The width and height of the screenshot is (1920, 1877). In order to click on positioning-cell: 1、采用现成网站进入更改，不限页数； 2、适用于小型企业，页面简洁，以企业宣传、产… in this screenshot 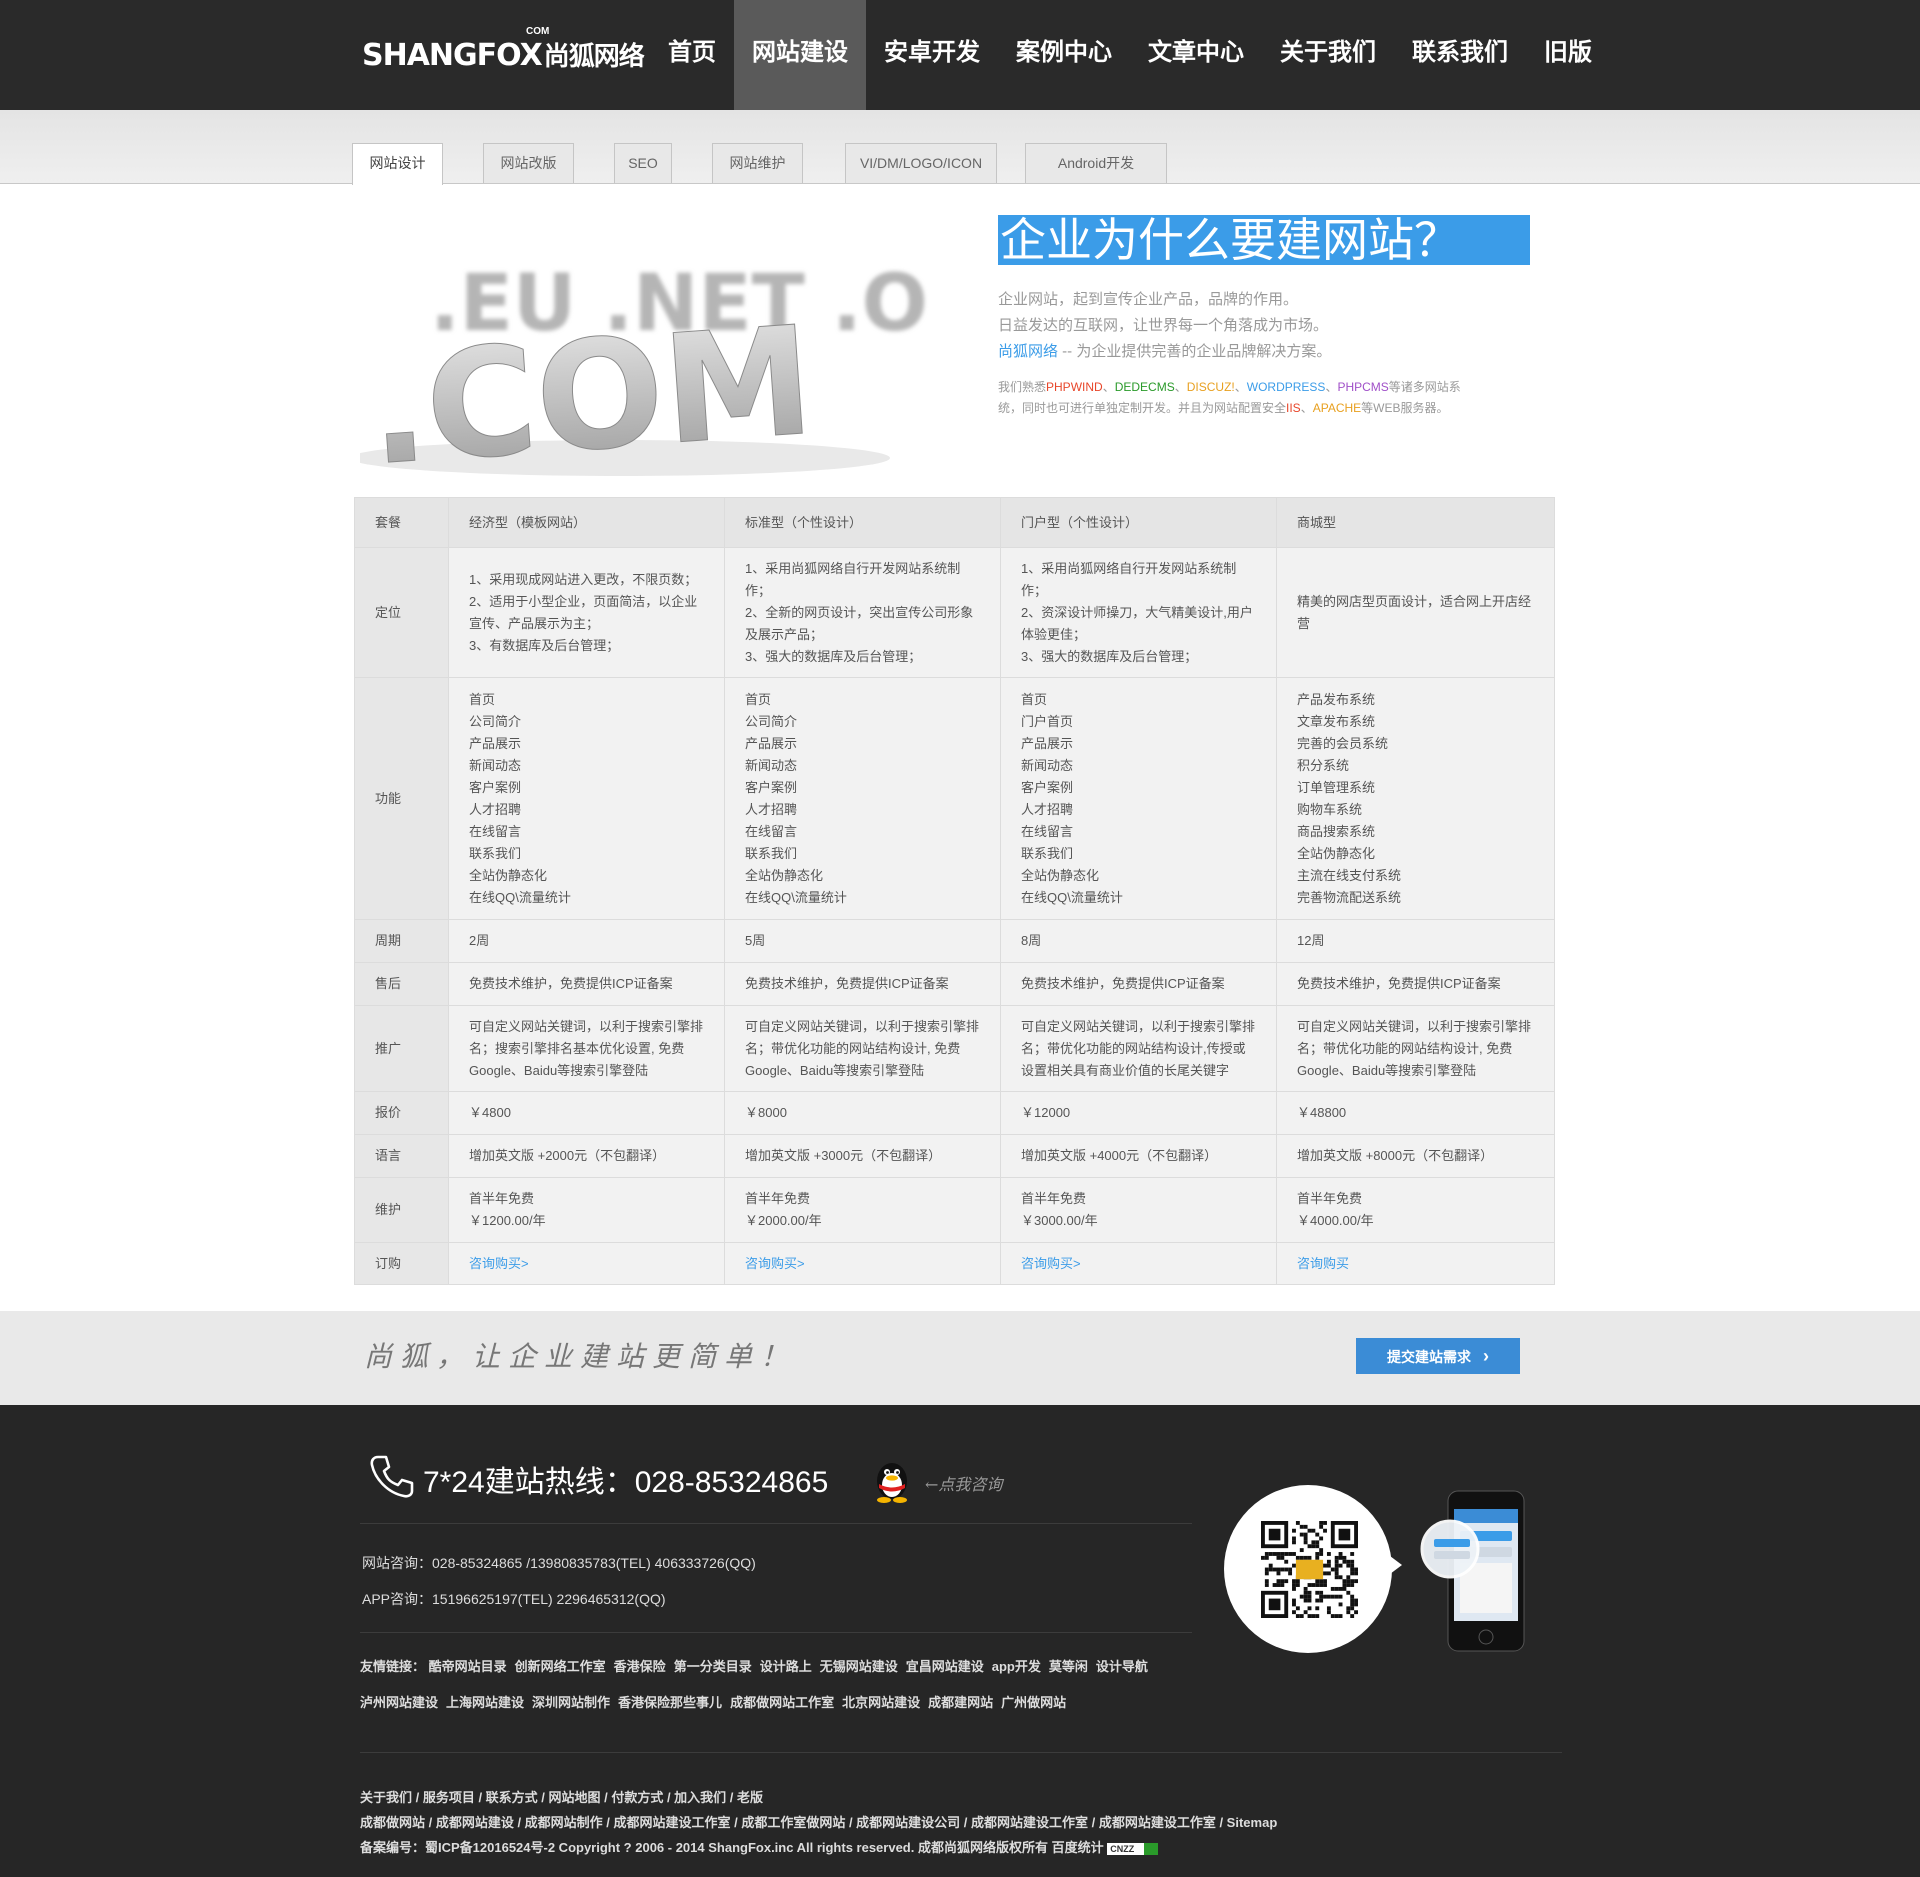, I will do `click(586, 612)`.